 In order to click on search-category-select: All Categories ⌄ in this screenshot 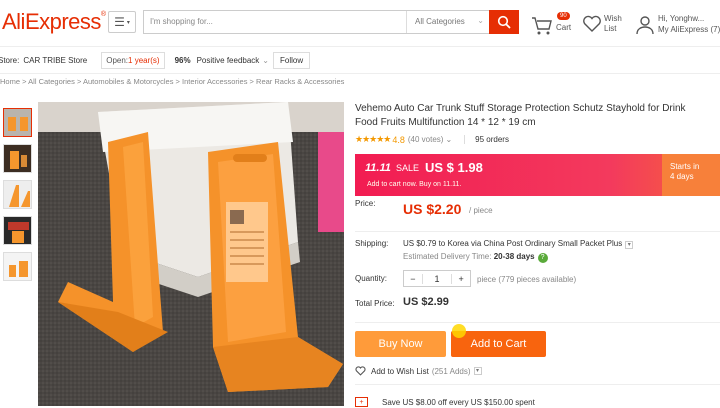, I will do `click(448, 22)`.